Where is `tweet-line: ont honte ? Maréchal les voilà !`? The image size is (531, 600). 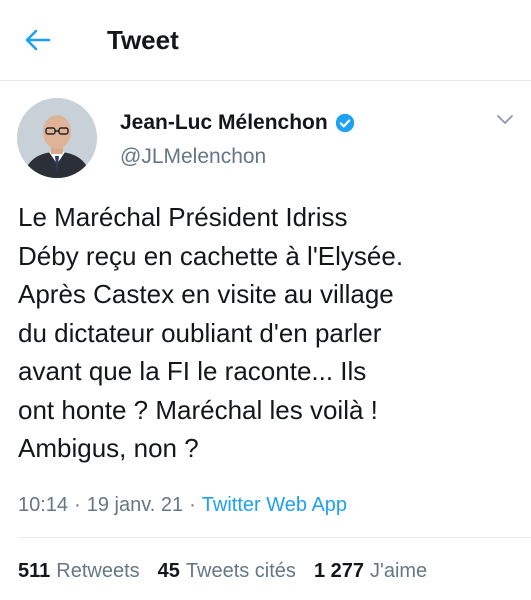
tweet-line: ont honte ? Maréchal les voilà ! is located at coordinates (198, 409).